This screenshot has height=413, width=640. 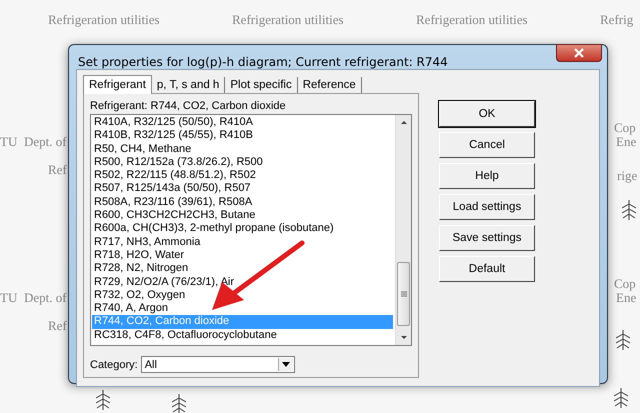 I want to click on tab: Refrigerant, so click(x=117, y=84).